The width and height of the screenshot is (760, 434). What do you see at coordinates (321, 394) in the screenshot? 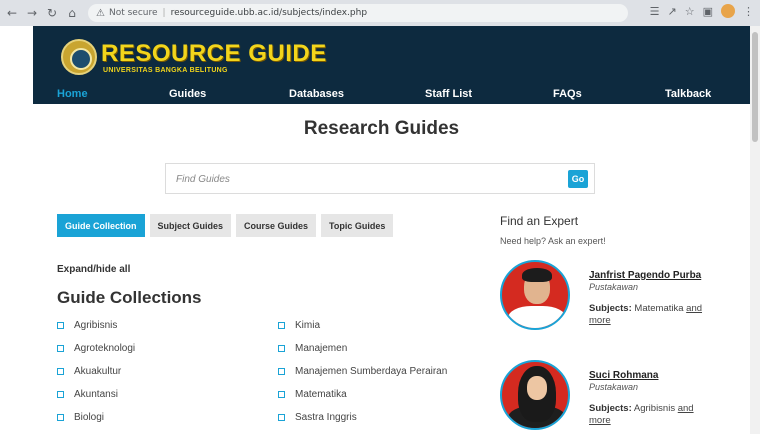
I see `collection-label: Matematika` at bounding box center [321, 394].